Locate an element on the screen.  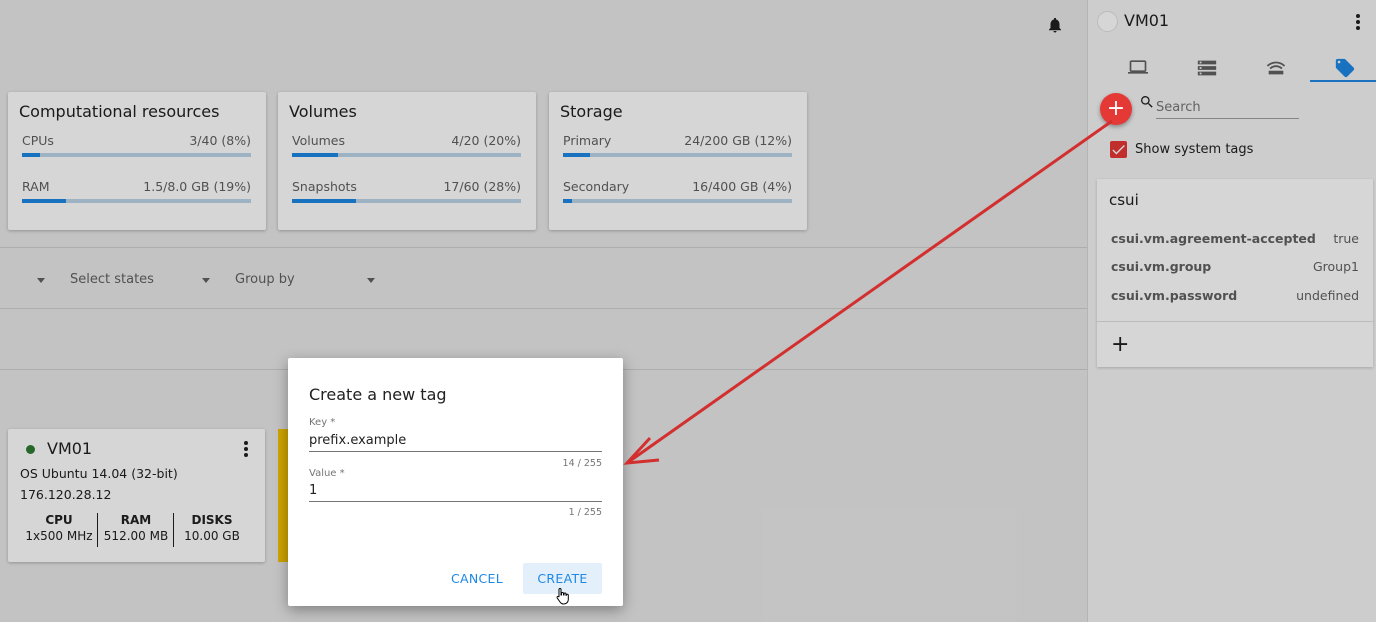
value-field is located at coordinates (455, 491).